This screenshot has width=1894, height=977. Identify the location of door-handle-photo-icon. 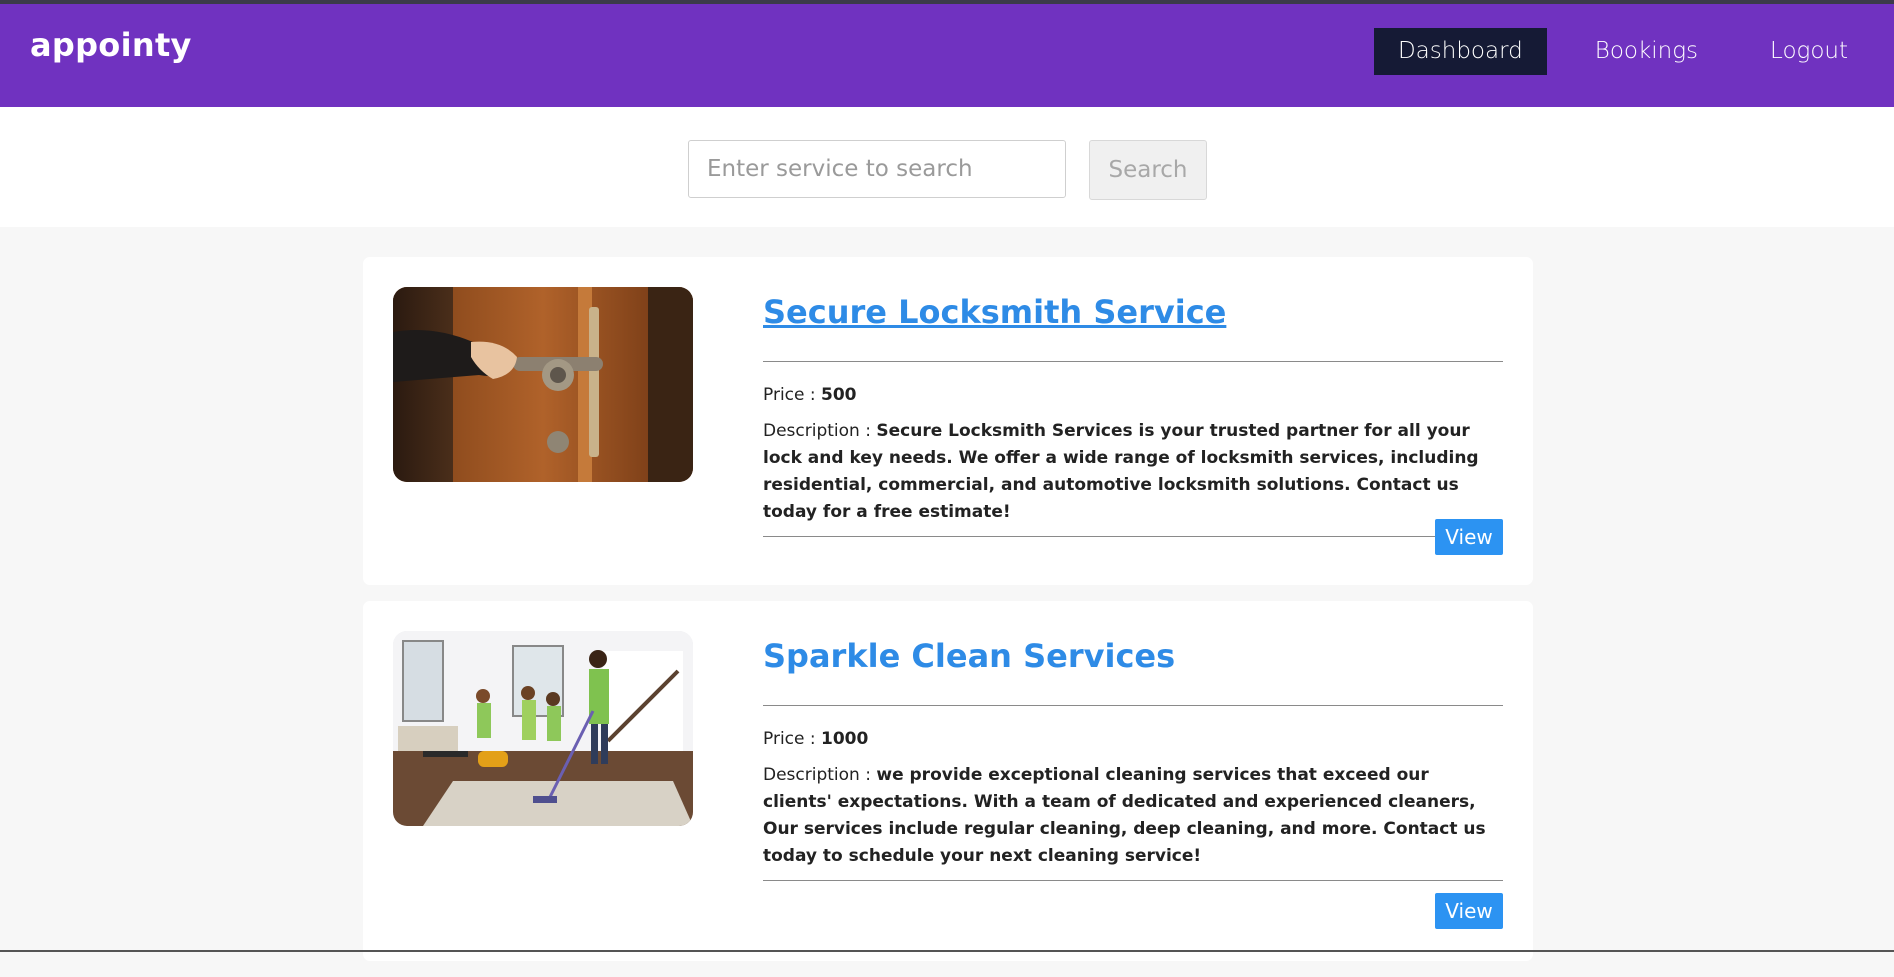
(543, 384).